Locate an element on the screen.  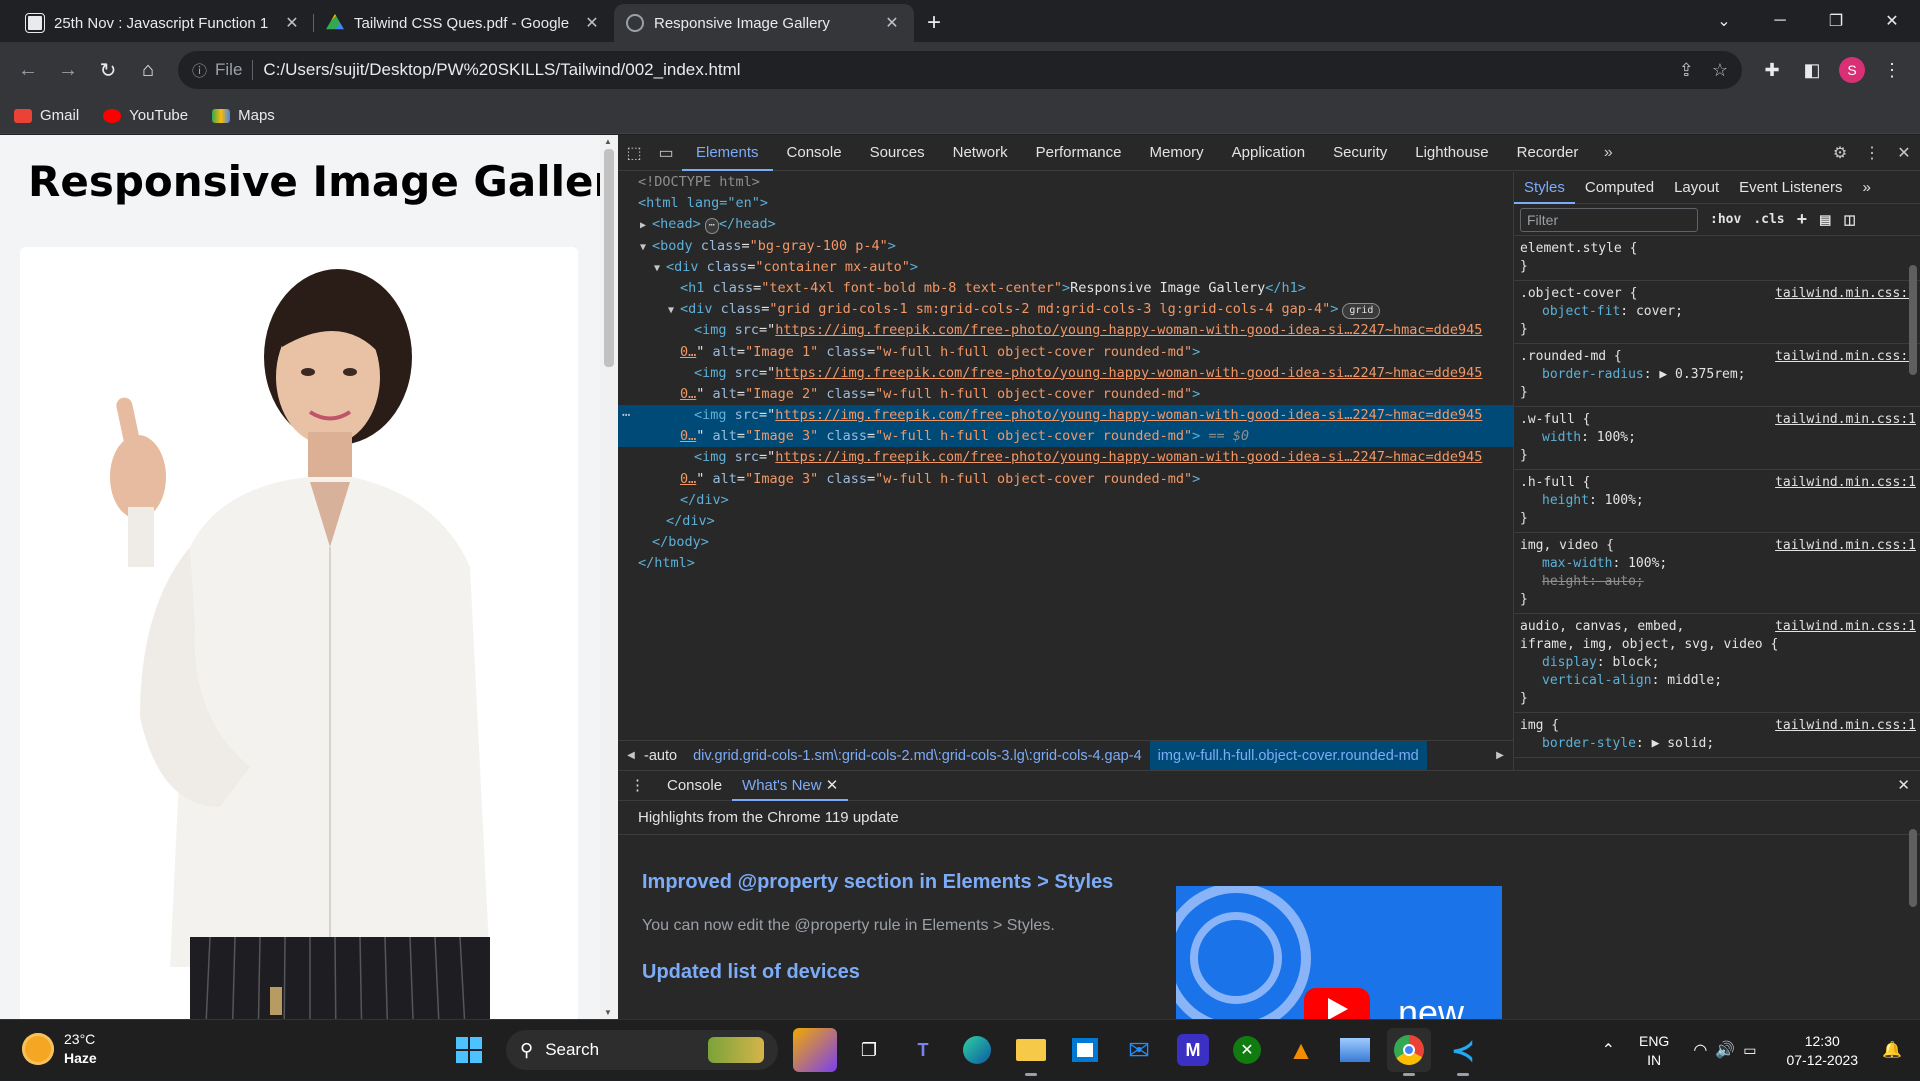
close-icon: ✕ is located at coordinates (832, 785).